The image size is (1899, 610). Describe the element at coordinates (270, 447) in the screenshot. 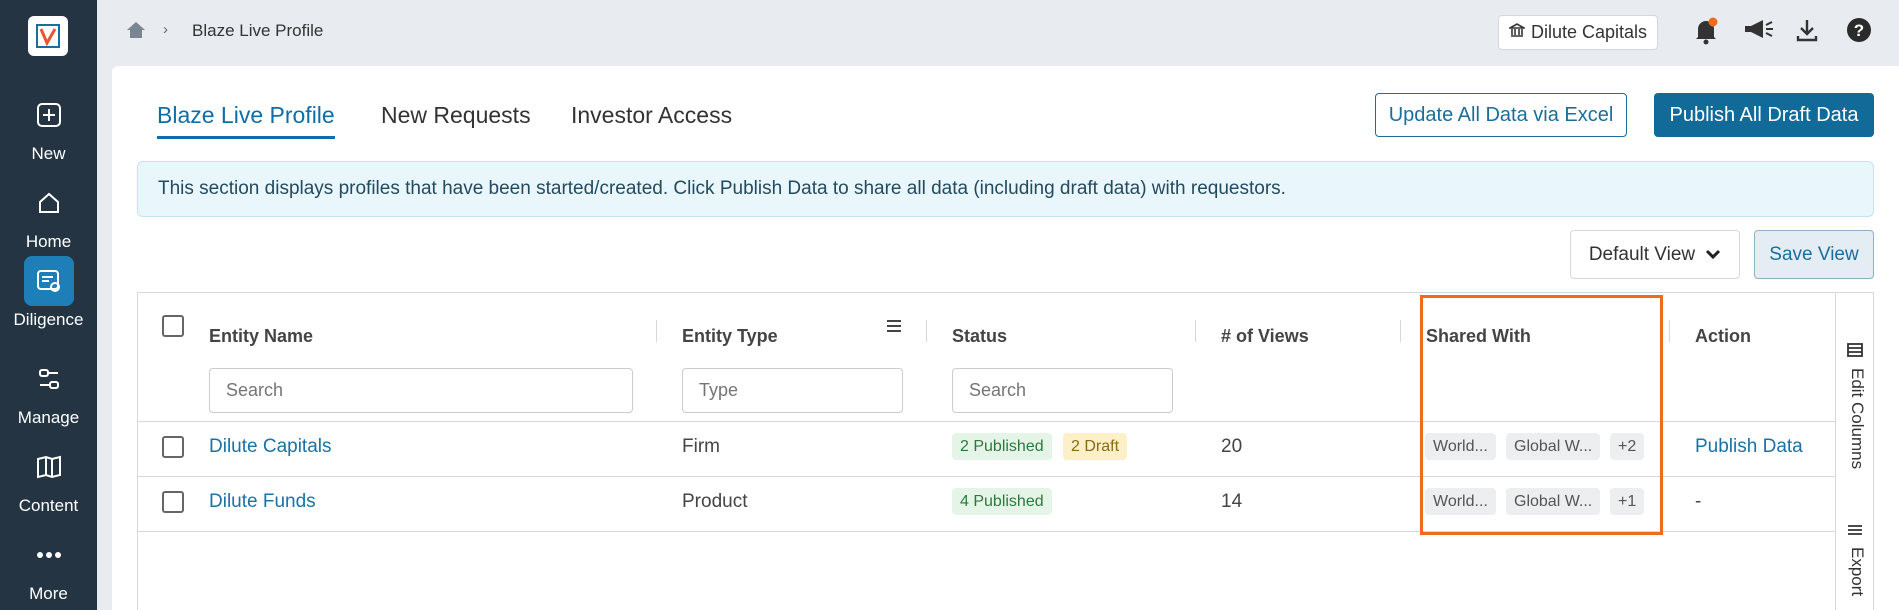

I see `entity-name-link: Dilute Capitals` at that location.